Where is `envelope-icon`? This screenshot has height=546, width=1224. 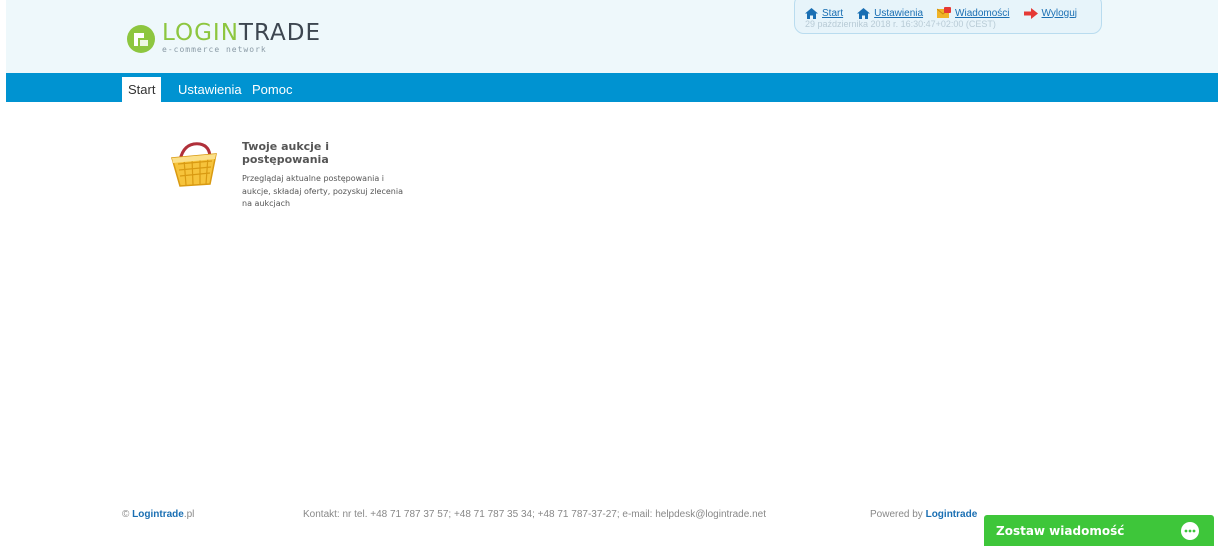
envelope-icon is located at coordinates (944, 12).